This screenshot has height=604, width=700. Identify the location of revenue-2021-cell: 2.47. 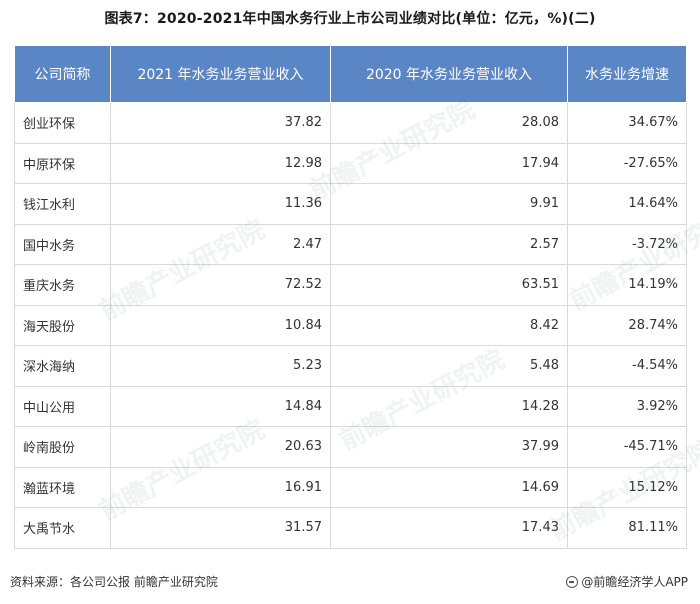
(220, 244).